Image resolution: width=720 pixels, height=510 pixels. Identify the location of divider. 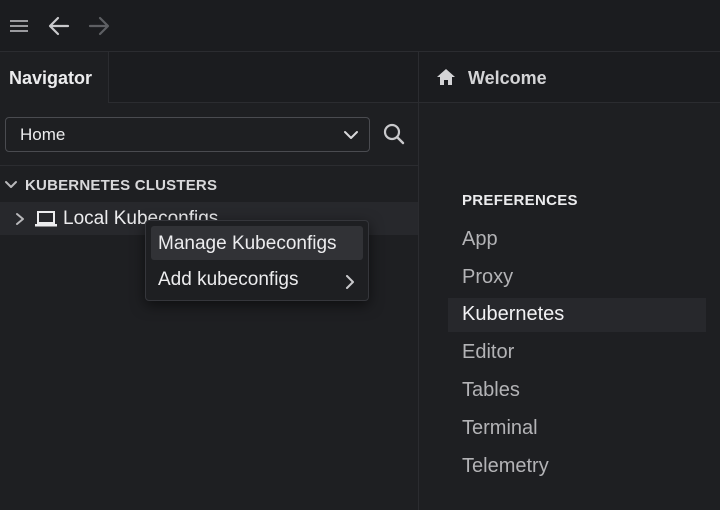
(209, 165).